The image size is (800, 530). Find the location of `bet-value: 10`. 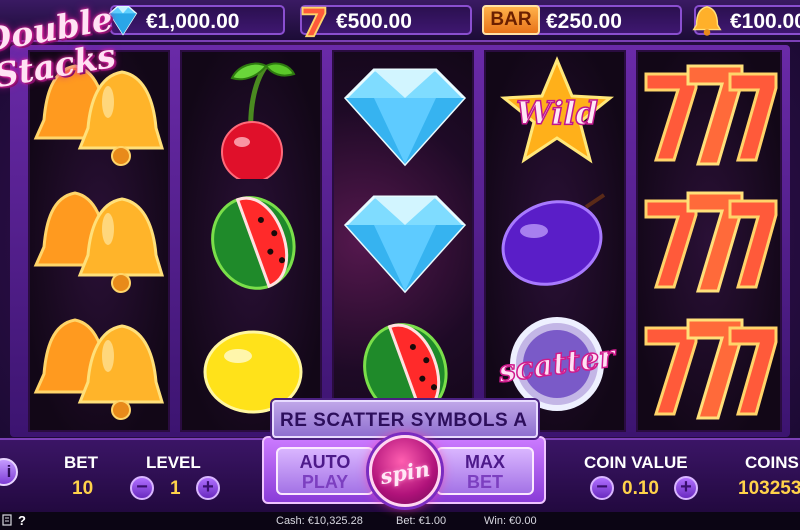

bet-value: 10 is located at coordinates (83, 488).